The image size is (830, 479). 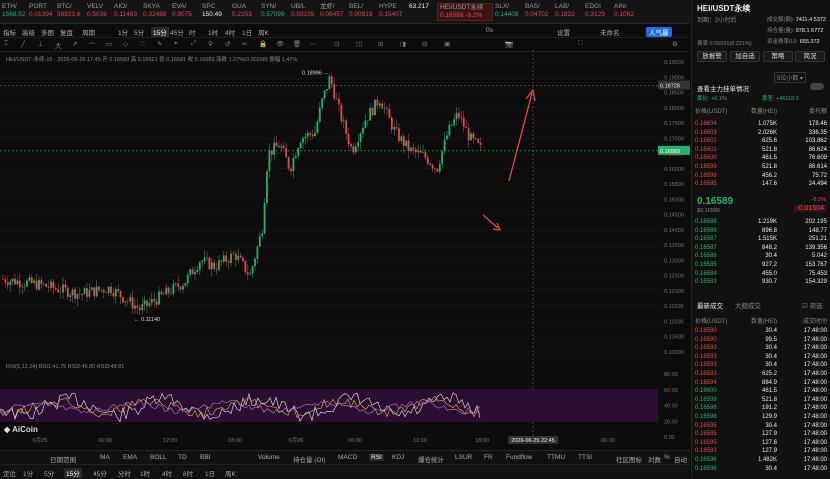 I want to click on popular-button: 人气暴, so click(x=659, y=32).